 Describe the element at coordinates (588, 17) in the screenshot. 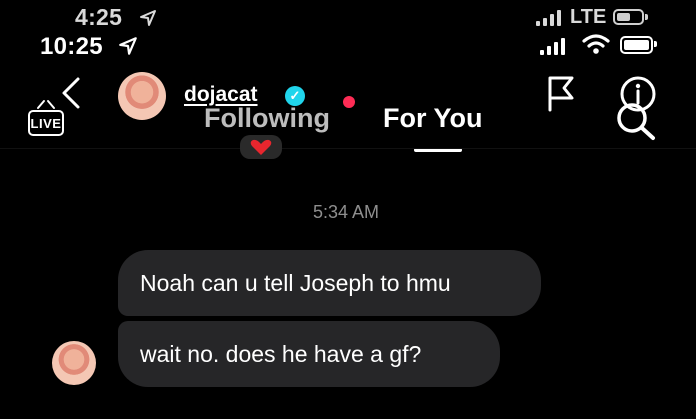

I see `network-label: LTE` at that location.